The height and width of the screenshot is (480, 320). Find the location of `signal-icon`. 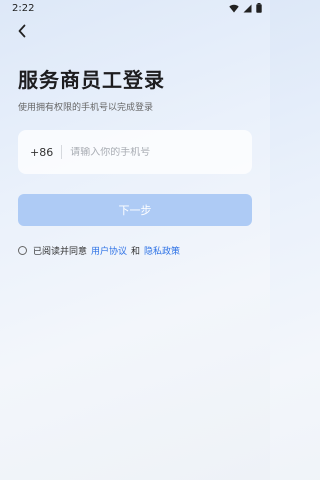

signal-icon is located at coordinates (247, 8).